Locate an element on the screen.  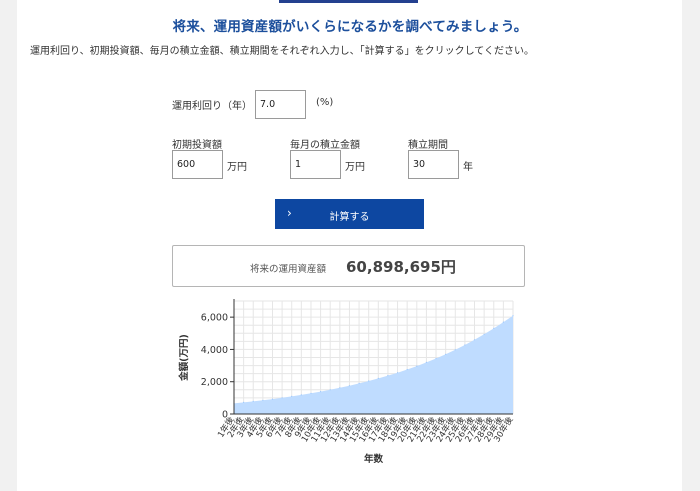
page-heading: 将来、運用資産額がいくらになるかを調べてみましょう。 is located at coordinates (350, 27).